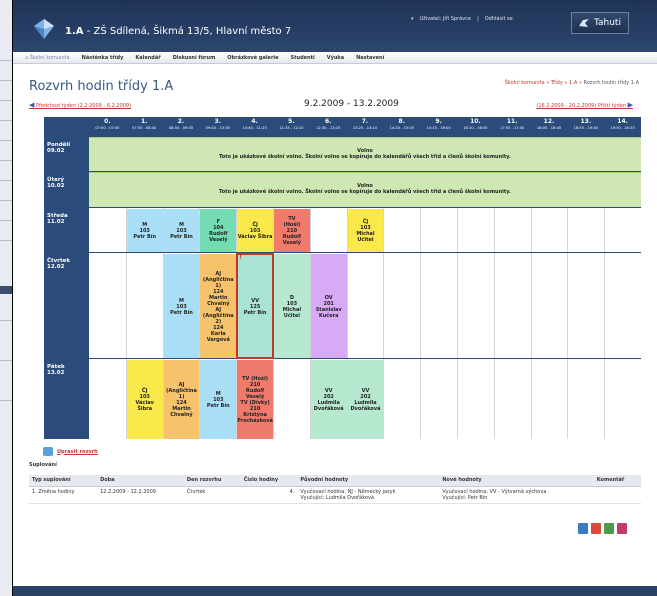 The width and height of the screenshot is (657, 596). Describe the element at coordinates (44, 29) in the screenshot. I see `app-logo-icon` at that location.